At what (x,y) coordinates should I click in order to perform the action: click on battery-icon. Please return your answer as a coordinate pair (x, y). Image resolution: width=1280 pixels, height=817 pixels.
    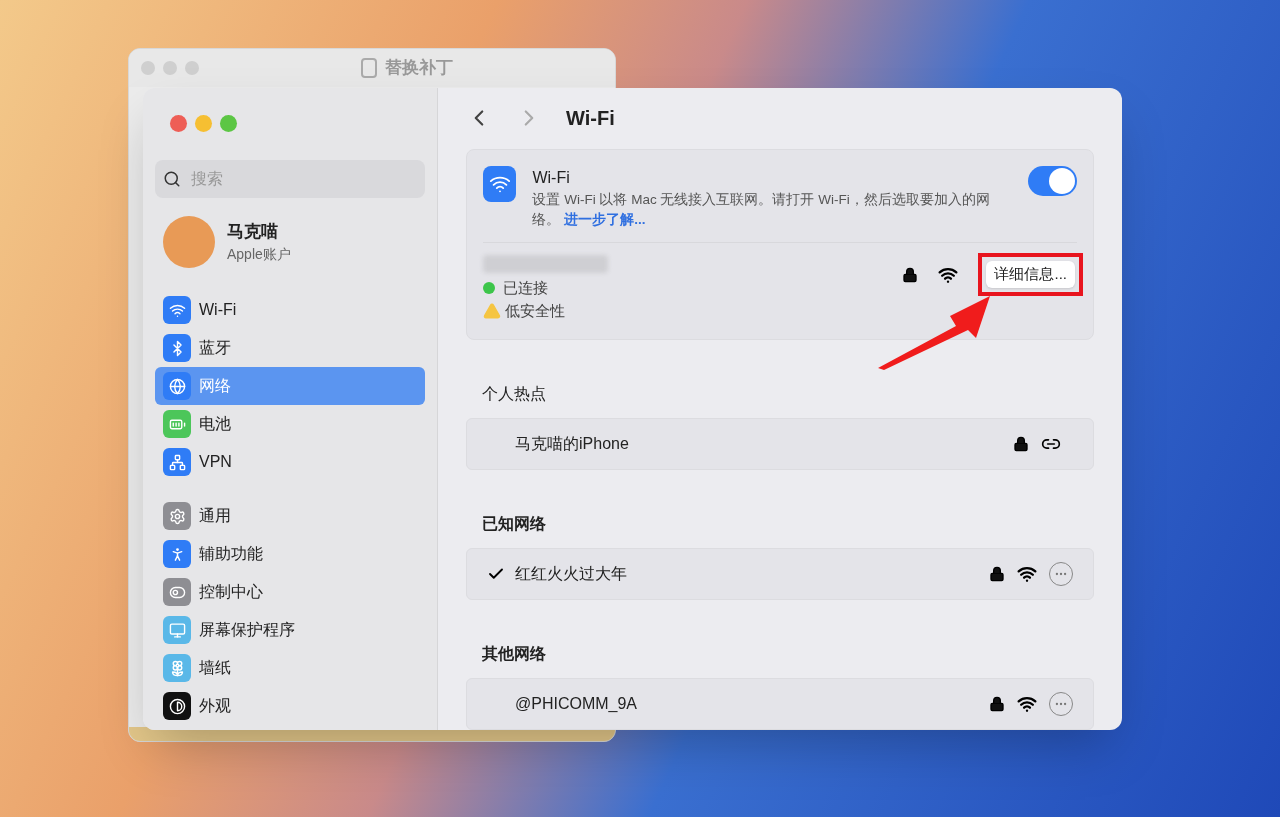
    Looking at the image, I should click on (177, 424).